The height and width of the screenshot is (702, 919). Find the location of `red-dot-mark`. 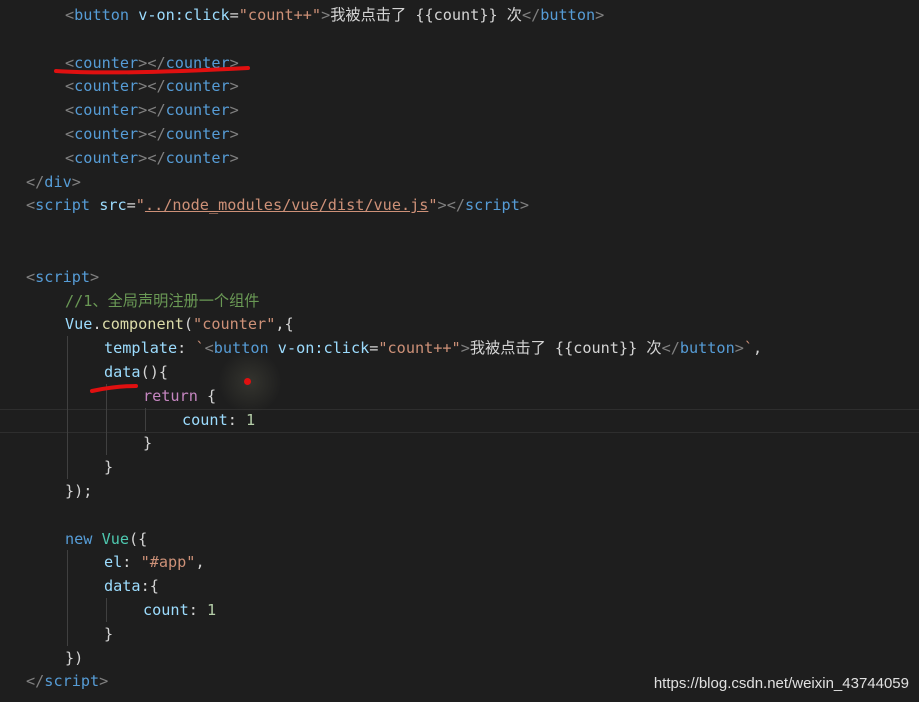

red-dot-mark is located at coordinates (247, 381).